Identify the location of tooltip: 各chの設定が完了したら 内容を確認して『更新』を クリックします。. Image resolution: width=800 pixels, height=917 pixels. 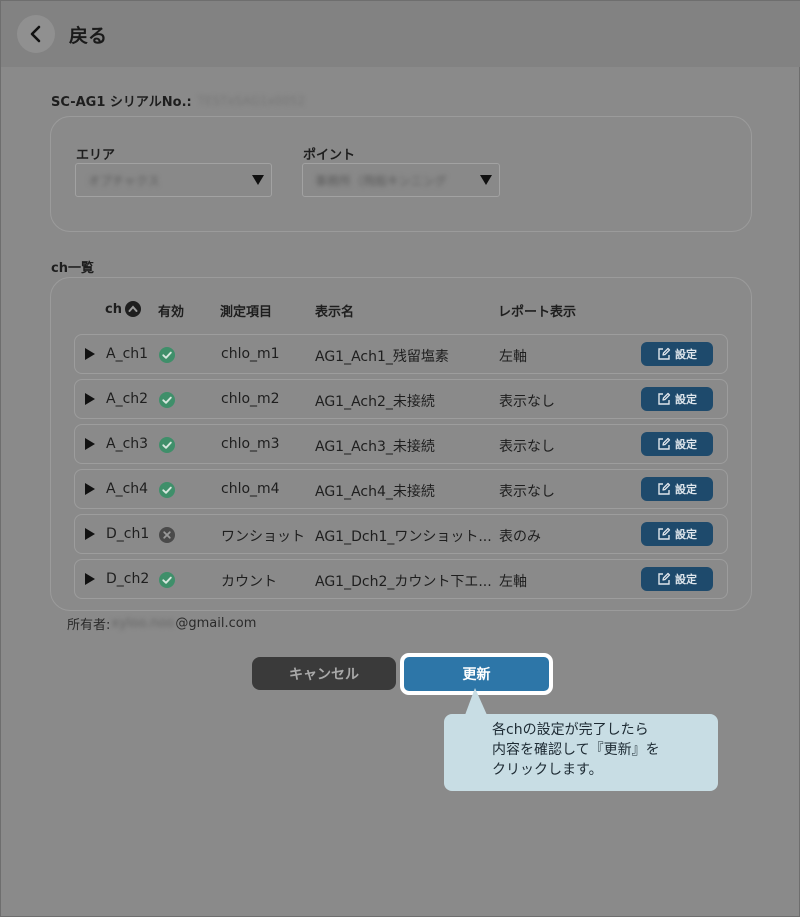
(581, 752).